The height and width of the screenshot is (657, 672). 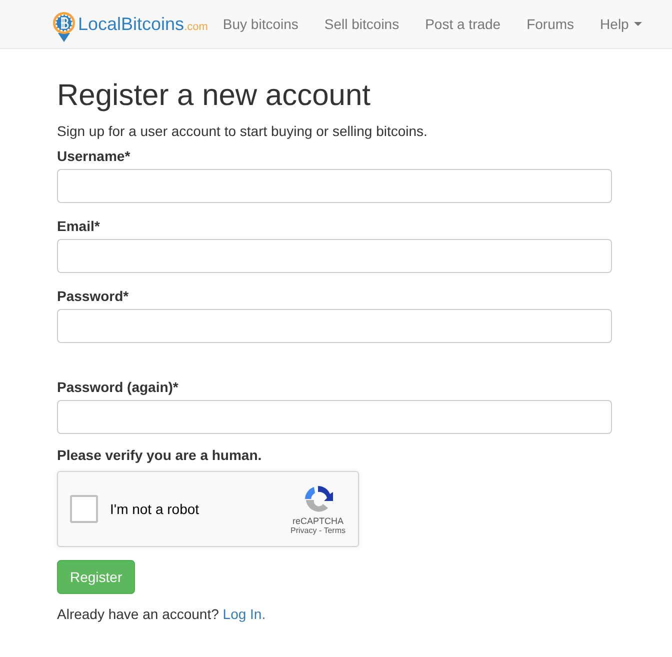 I want to click on field-label: Password*, so click(x=93, y=296).